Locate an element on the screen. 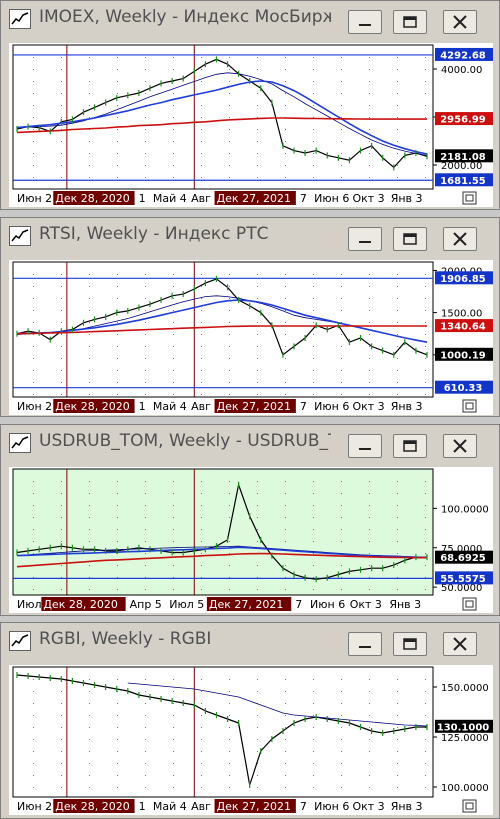 This screenshot has height=819, width=500. svg-text: 1000.19 is located at coordinates (463, 355).